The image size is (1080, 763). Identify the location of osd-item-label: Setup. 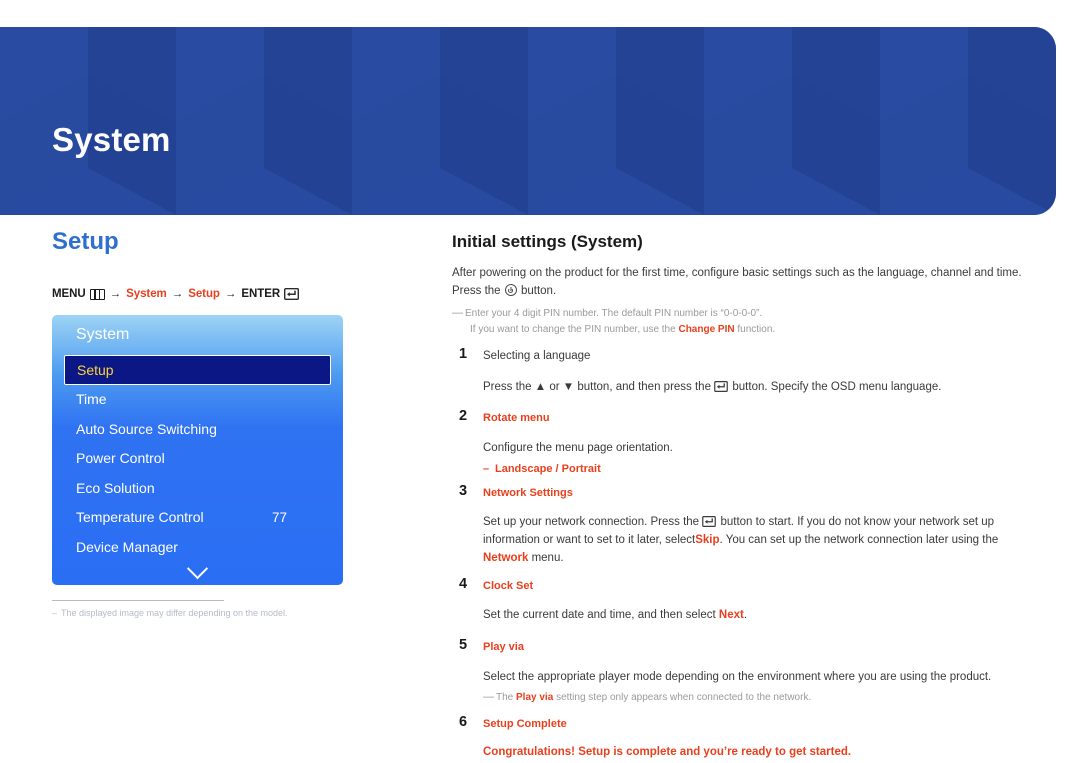
(95, 370).